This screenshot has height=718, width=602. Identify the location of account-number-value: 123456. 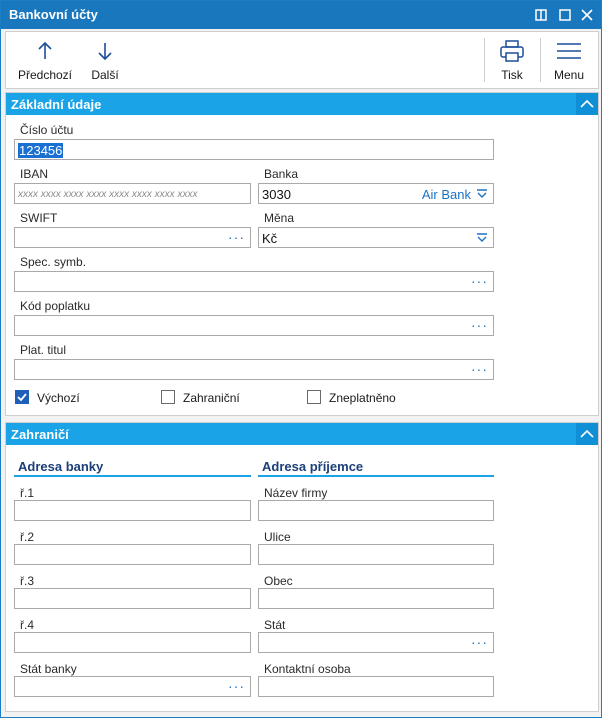
(41, 150).